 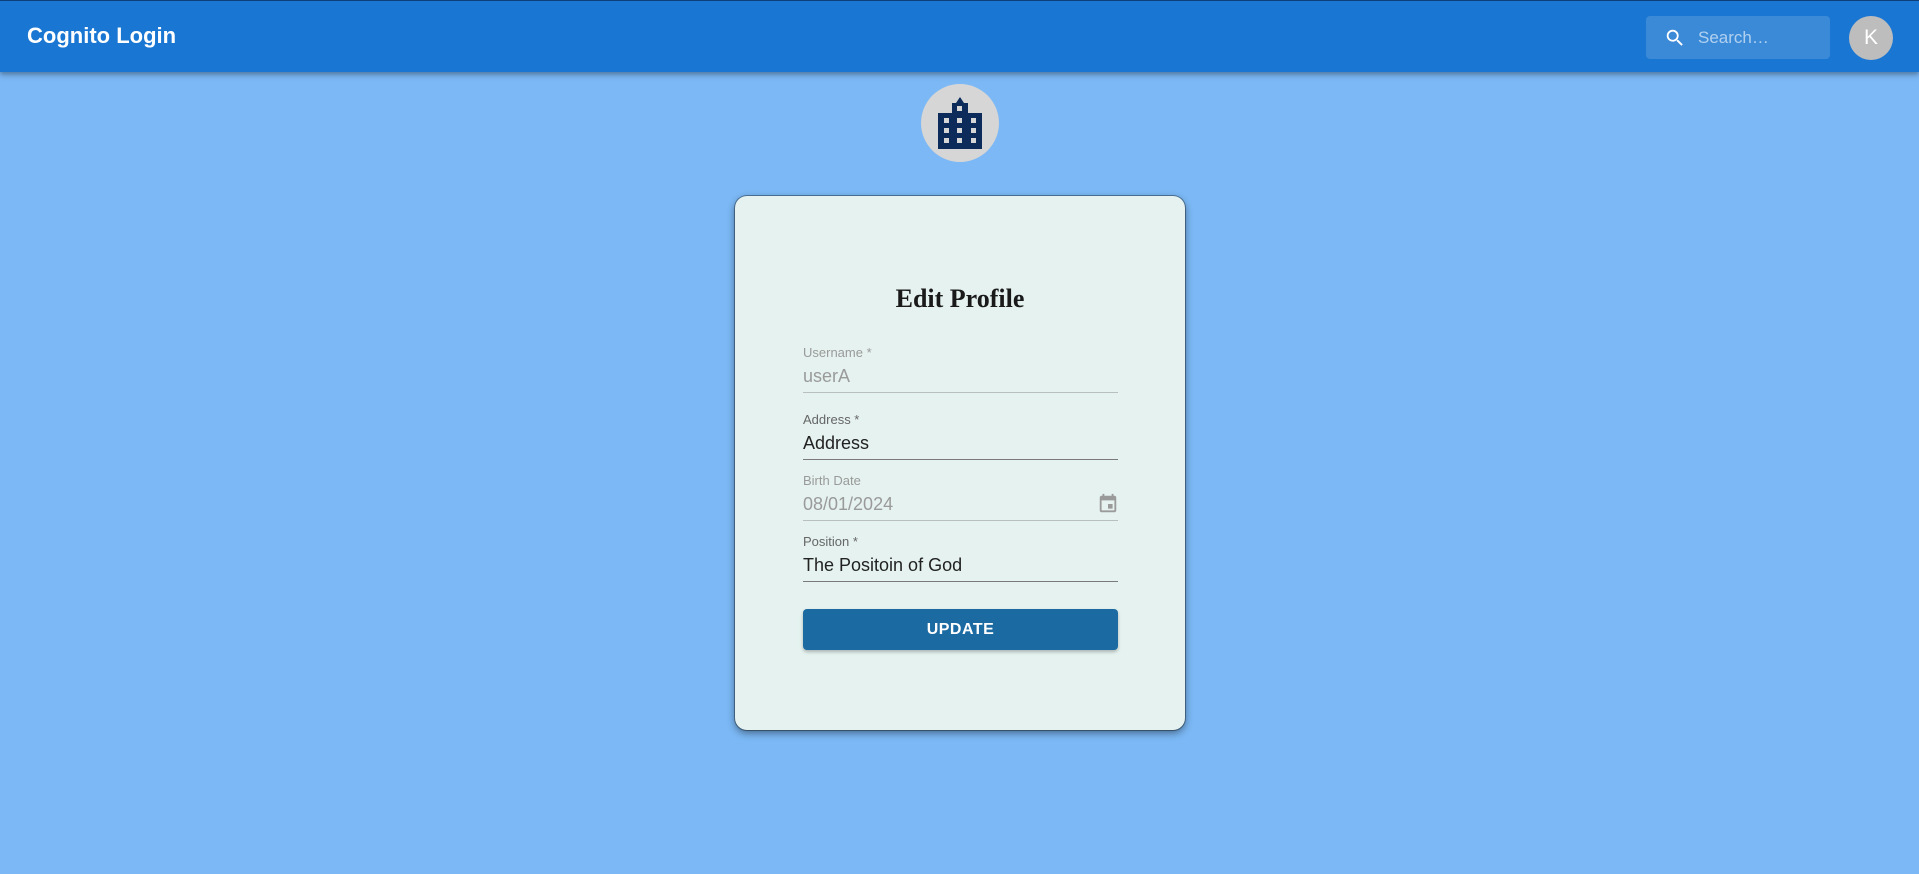 What do you see at coordinates (830, 541) in the screenshot?
I see `position-label: Position *` at bounding box center [830, 541].